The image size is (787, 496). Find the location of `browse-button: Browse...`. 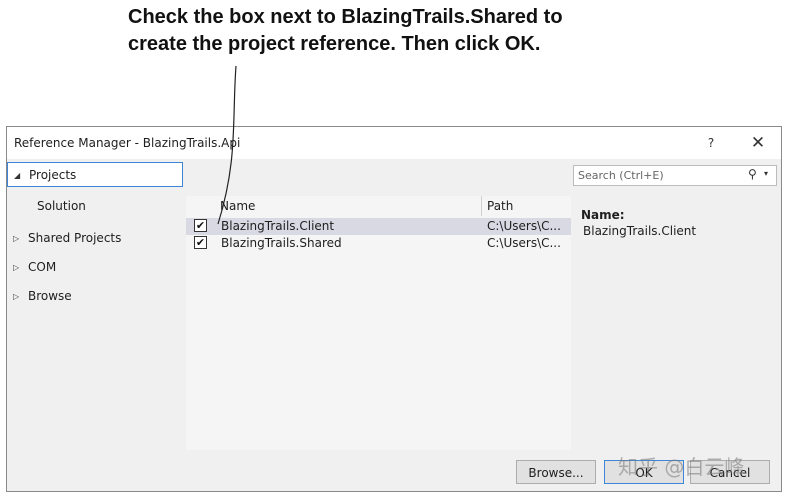

browse-button: Browse... is located at coordinates (556, 472).